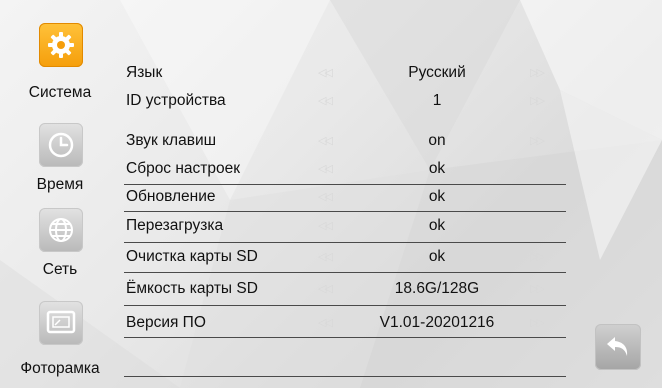 The width and height of the screenshot is (662, 388). What do you see at coordinates (175, 225) in the screenshot?
I see `setting-label: Перезагрузка` at bounding box center [175, 225].